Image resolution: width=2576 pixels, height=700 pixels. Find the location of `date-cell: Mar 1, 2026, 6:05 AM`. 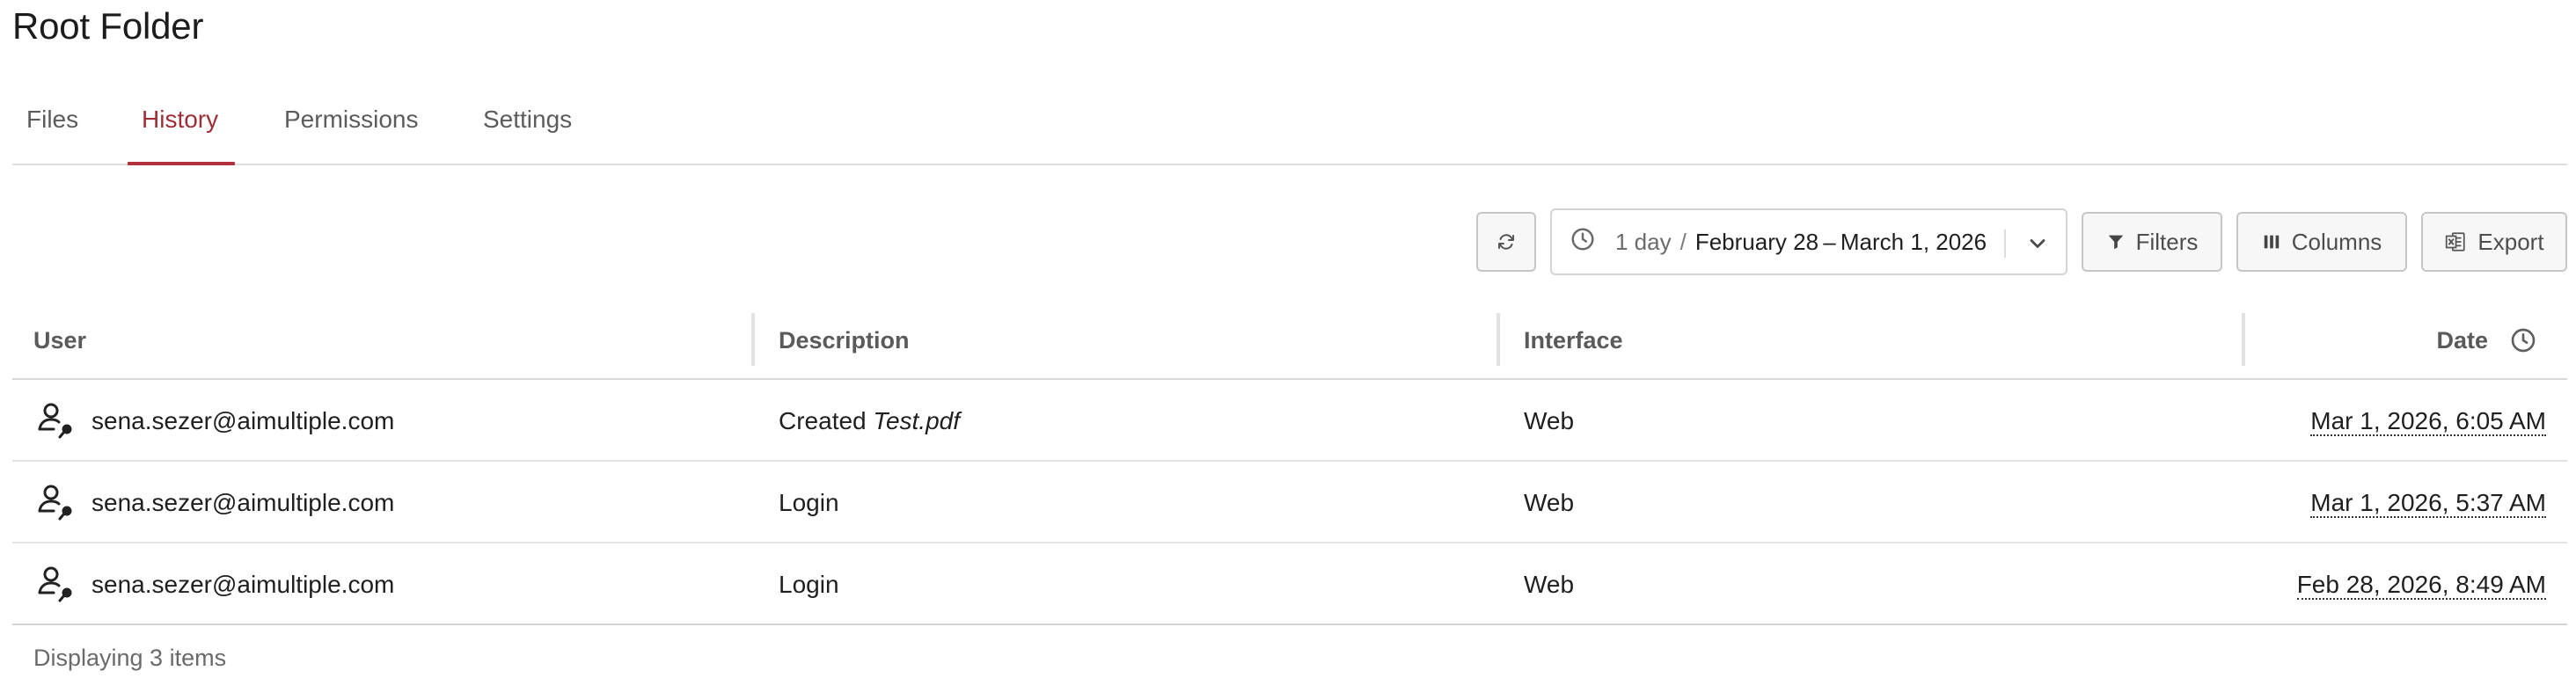

date-cell: Mar 1, 2026, 6:05 AM is located at coordinates (2428, 421).